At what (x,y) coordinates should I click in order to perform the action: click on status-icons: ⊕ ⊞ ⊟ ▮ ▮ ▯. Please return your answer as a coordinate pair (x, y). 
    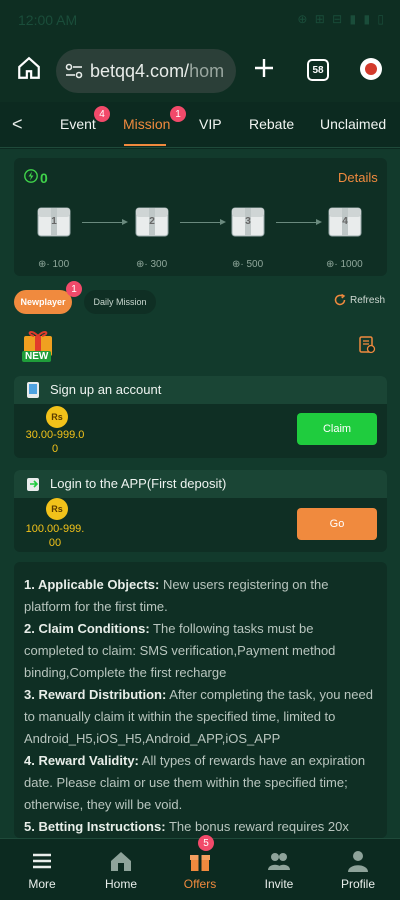
    Looking at the image, I should click on (341, 19).